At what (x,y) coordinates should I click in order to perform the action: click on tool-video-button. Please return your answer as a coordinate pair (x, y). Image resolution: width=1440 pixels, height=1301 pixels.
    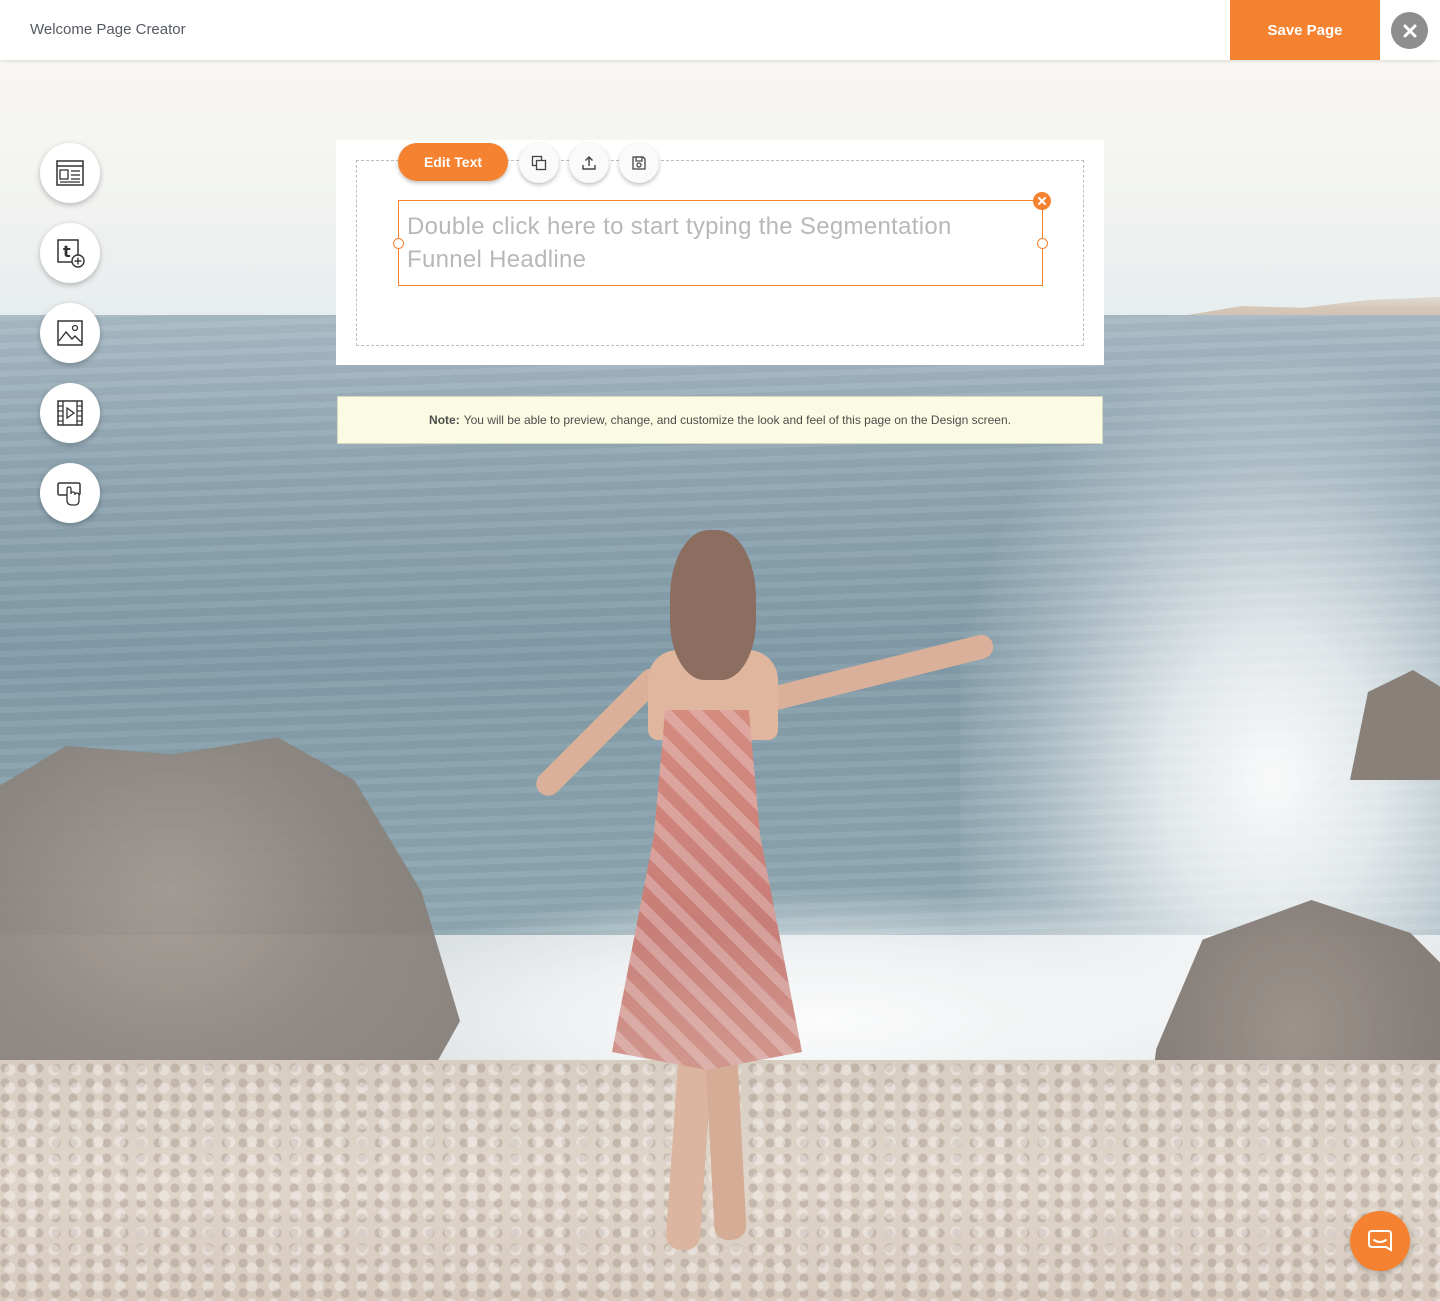
    Looking at the image, I should click on (70, 413).